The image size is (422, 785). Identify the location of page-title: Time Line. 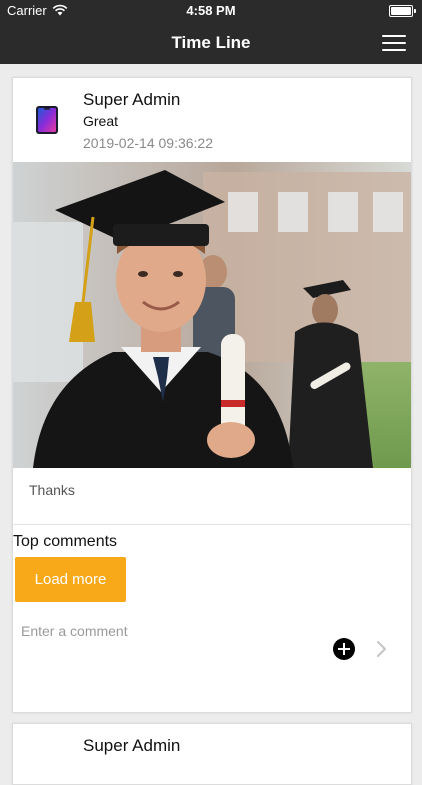
(211, 42).